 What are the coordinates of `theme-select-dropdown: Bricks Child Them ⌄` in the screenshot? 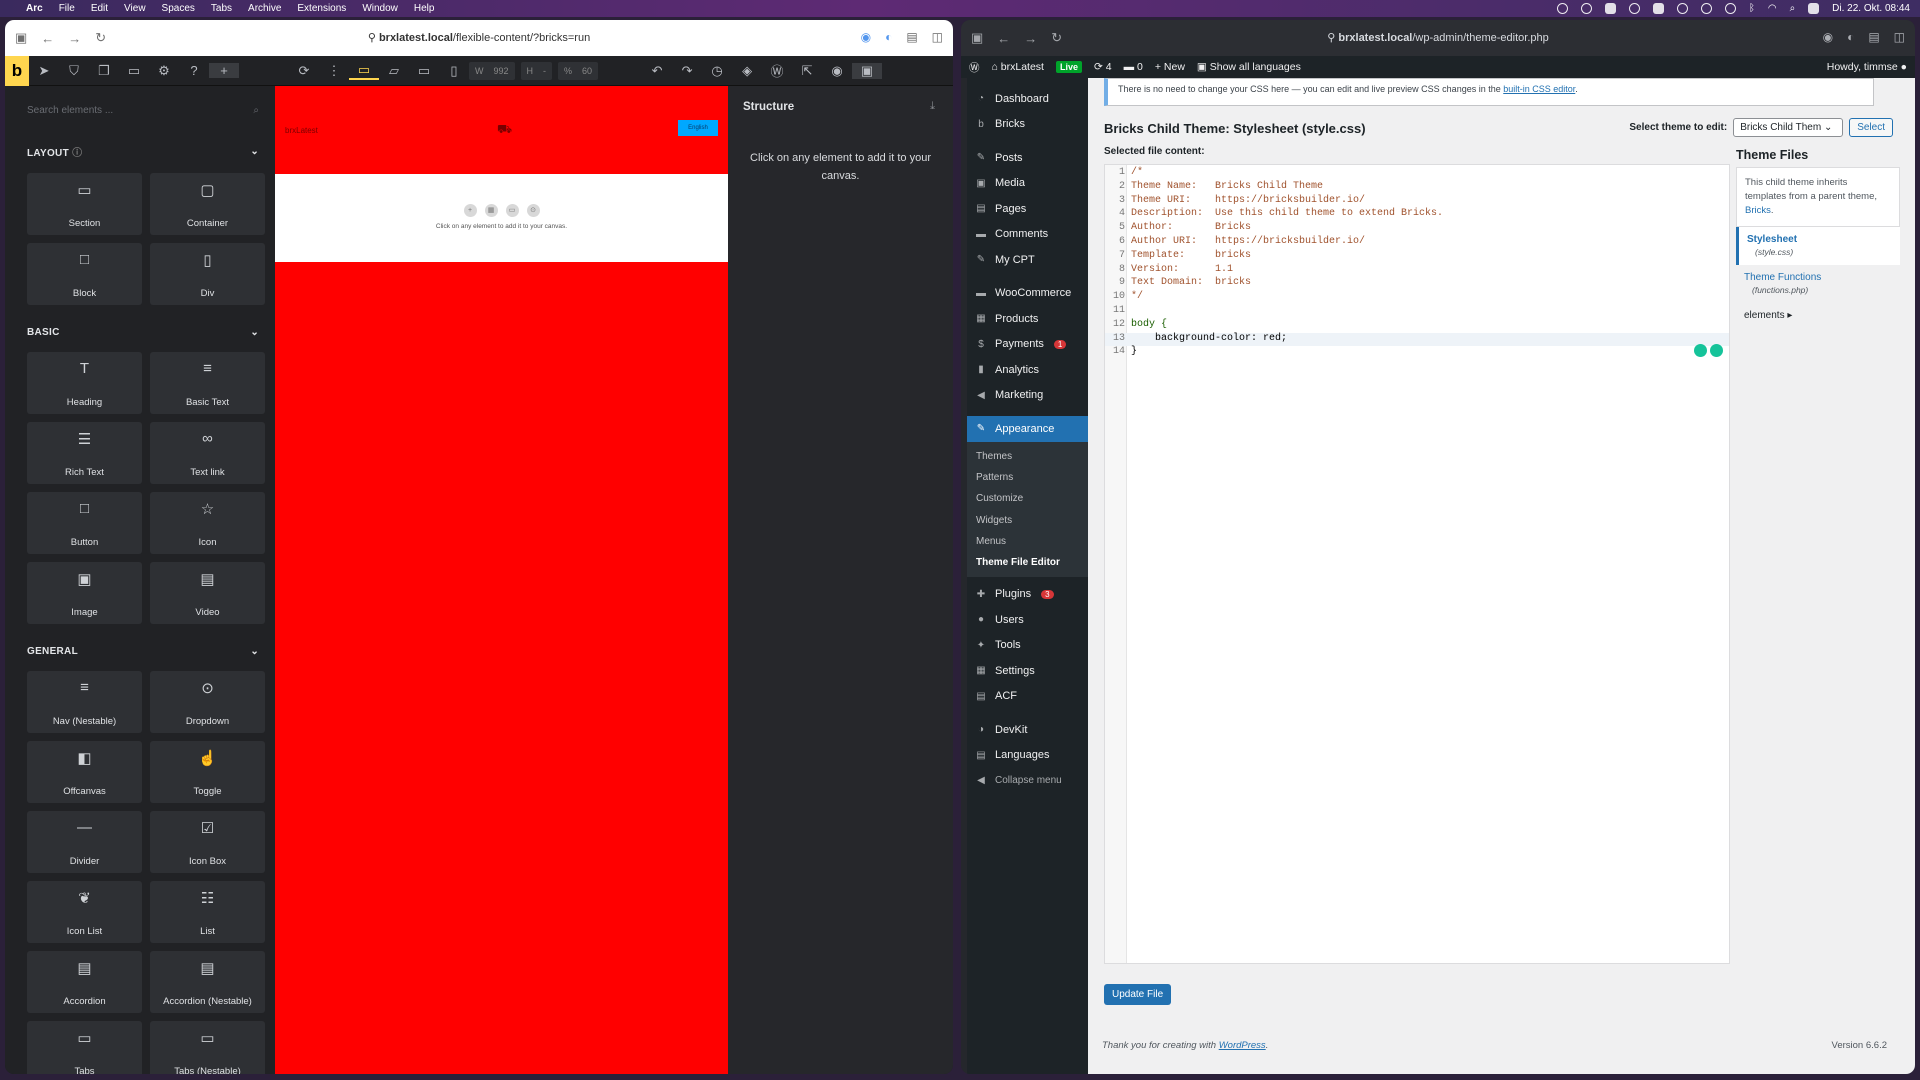 It's located at (1788, 127).